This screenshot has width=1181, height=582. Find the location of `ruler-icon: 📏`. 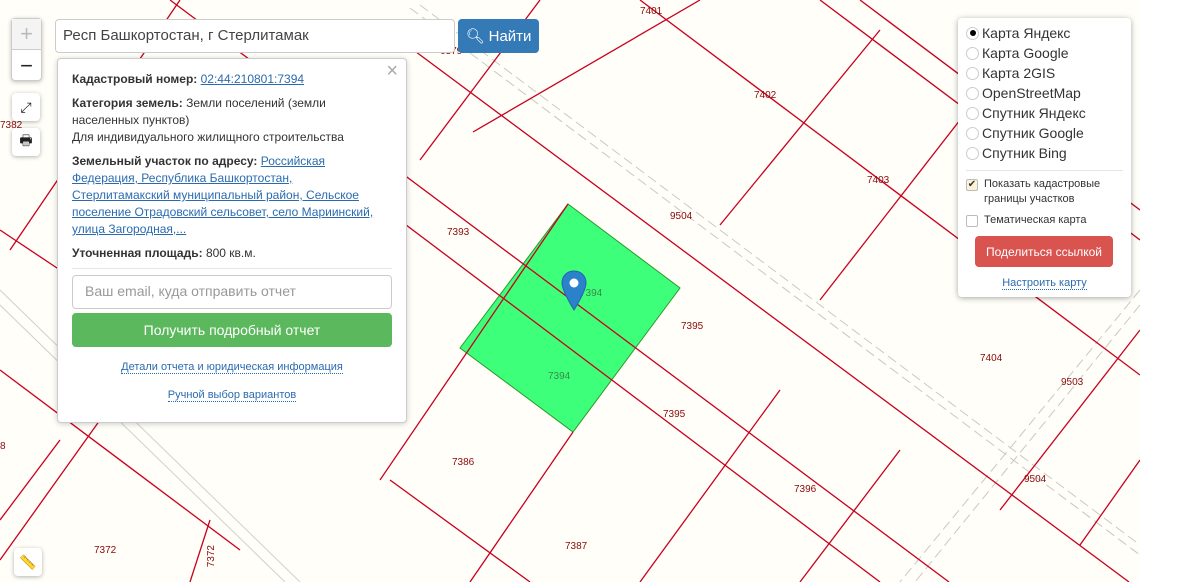

ruler-icon: 📏 is located at coordinates (28, 561).